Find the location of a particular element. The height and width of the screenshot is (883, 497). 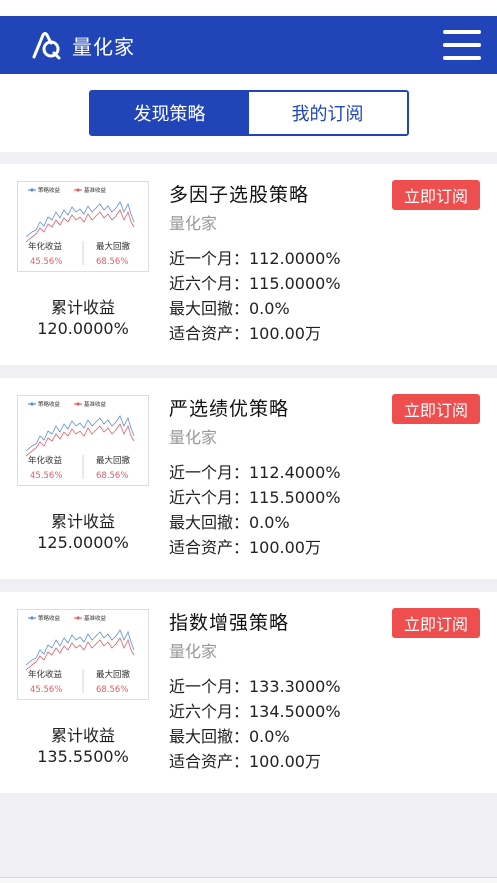

strategy-name: 指数增强策略 is located at coordinates (229, 623).